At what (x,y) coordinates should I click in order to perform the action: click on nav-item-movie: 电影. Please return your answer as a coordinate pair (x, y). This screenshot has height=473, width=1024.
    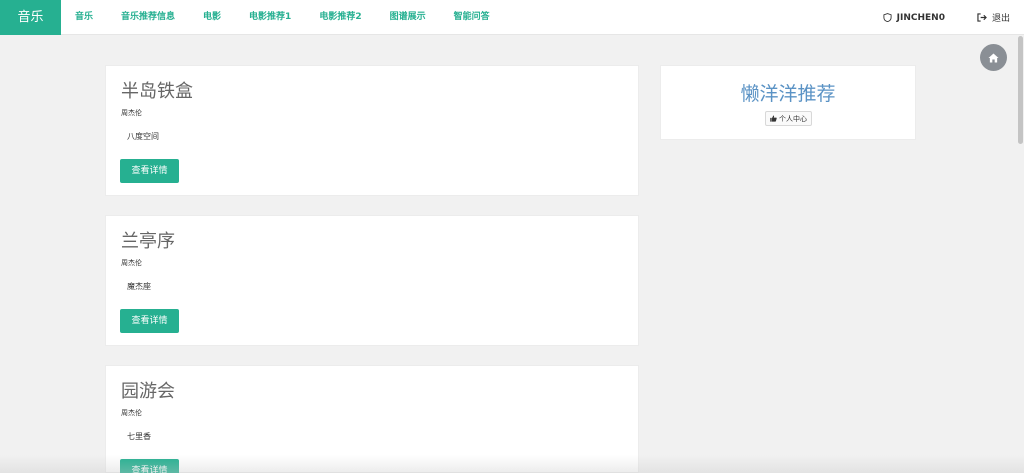
    Looking at the image, I should click on (212, 17).